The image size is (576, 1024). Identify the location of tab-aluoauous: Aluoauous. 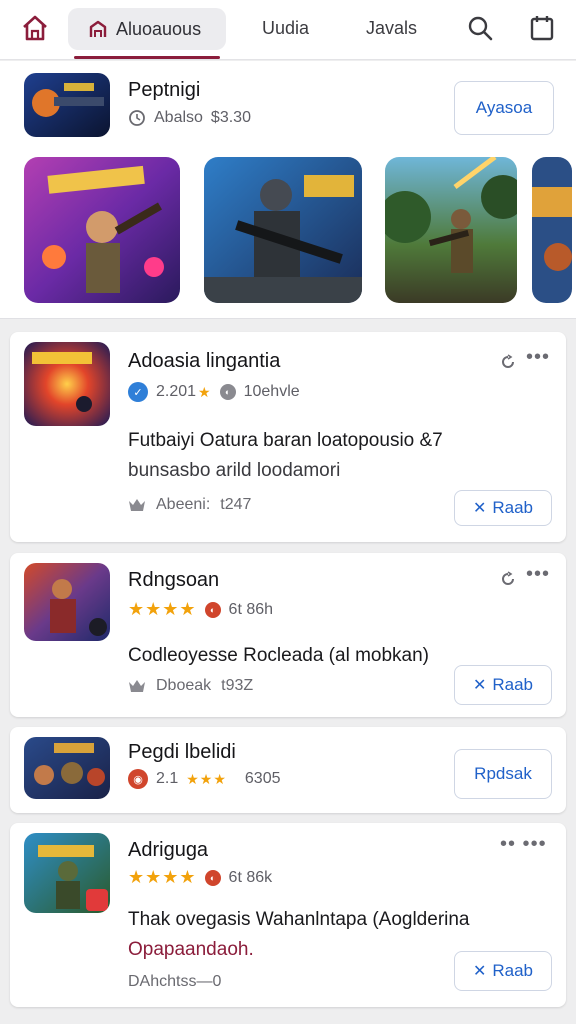
(147, 29).